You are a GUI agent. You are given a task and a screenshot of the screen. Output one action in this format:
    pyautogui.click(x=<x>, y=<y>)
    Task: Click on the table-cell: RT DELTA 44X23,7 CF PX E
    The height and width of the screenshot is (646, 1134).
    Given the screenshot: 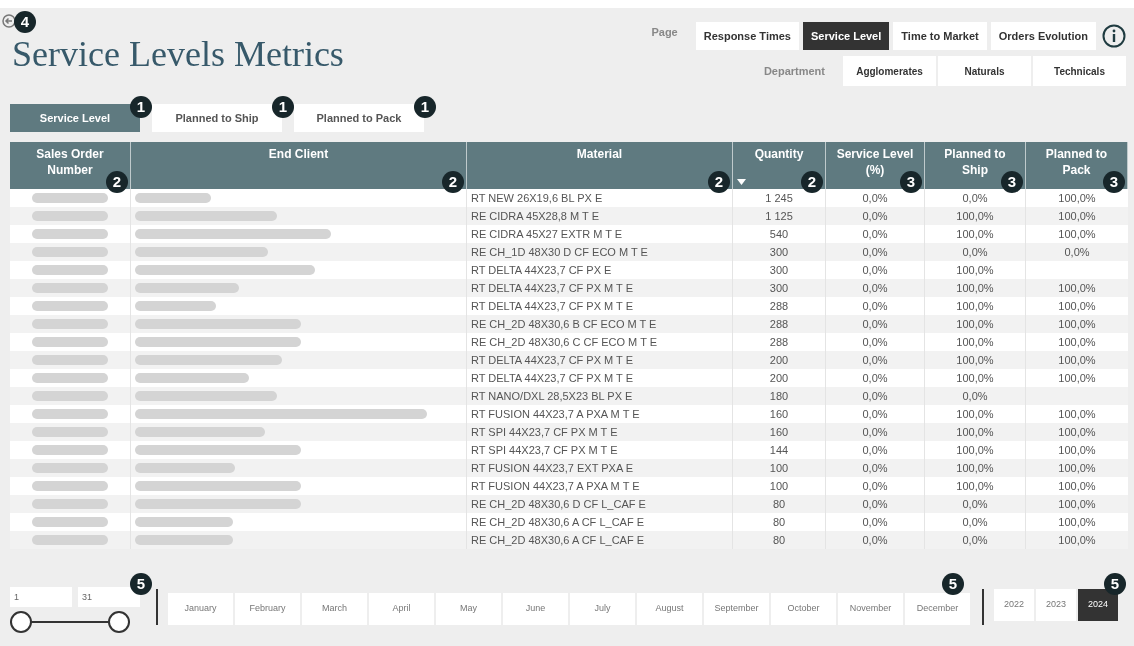 What is the action you would take?
    pyautogui.click(x=541, y=270)
    